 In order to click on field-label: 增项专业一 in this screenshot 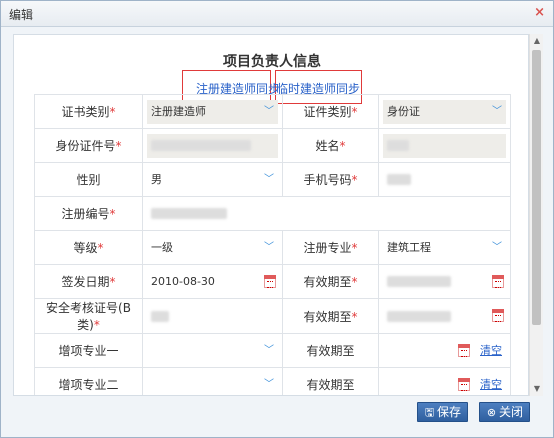, I will do `click(88, 350)`.